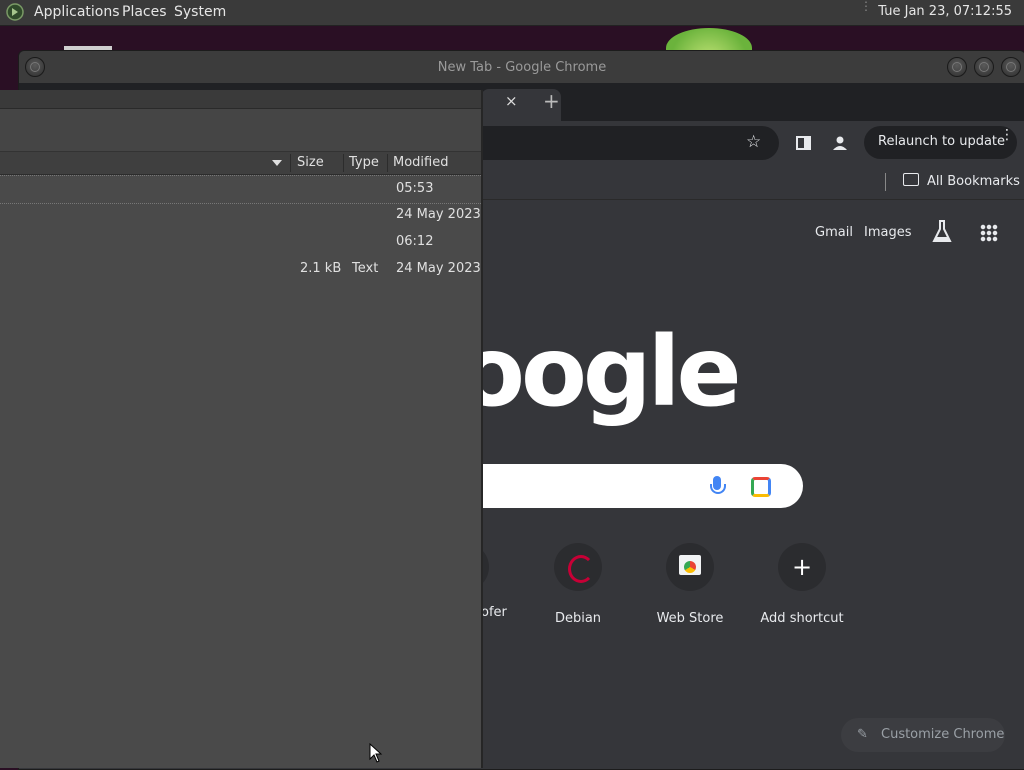 This screenshot has width=1024, height=770. Describe the element at coordinates (862, 734) in the screenshot. I see `pencil-icon: ✎` at that location.